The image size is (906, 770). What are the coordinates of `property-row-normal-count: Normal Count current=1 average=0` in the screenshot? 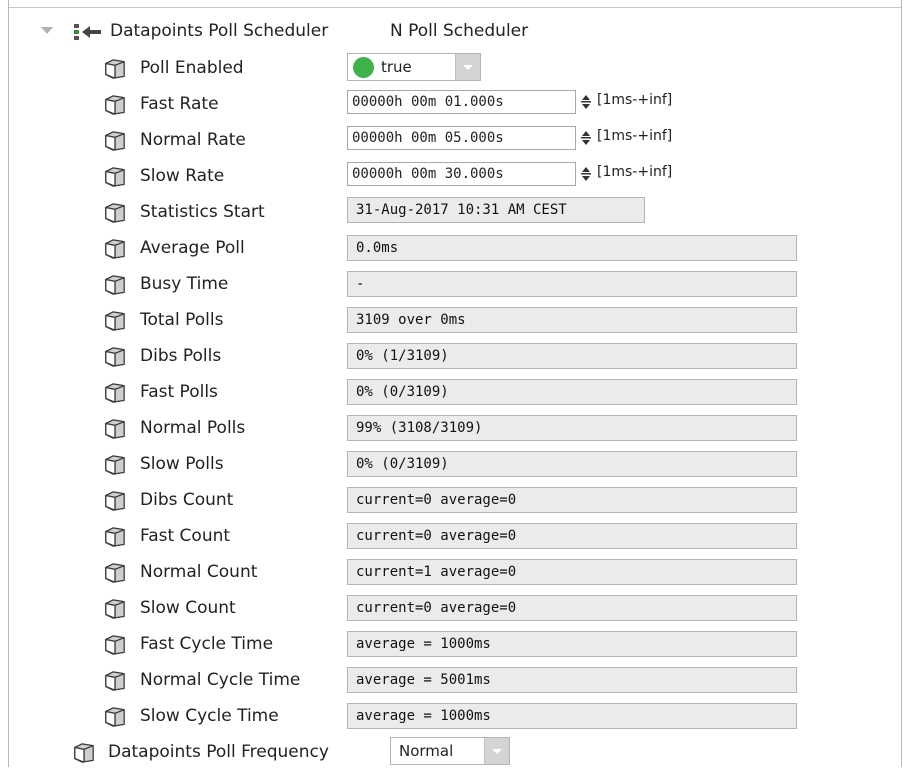 It's located at (451, 572).